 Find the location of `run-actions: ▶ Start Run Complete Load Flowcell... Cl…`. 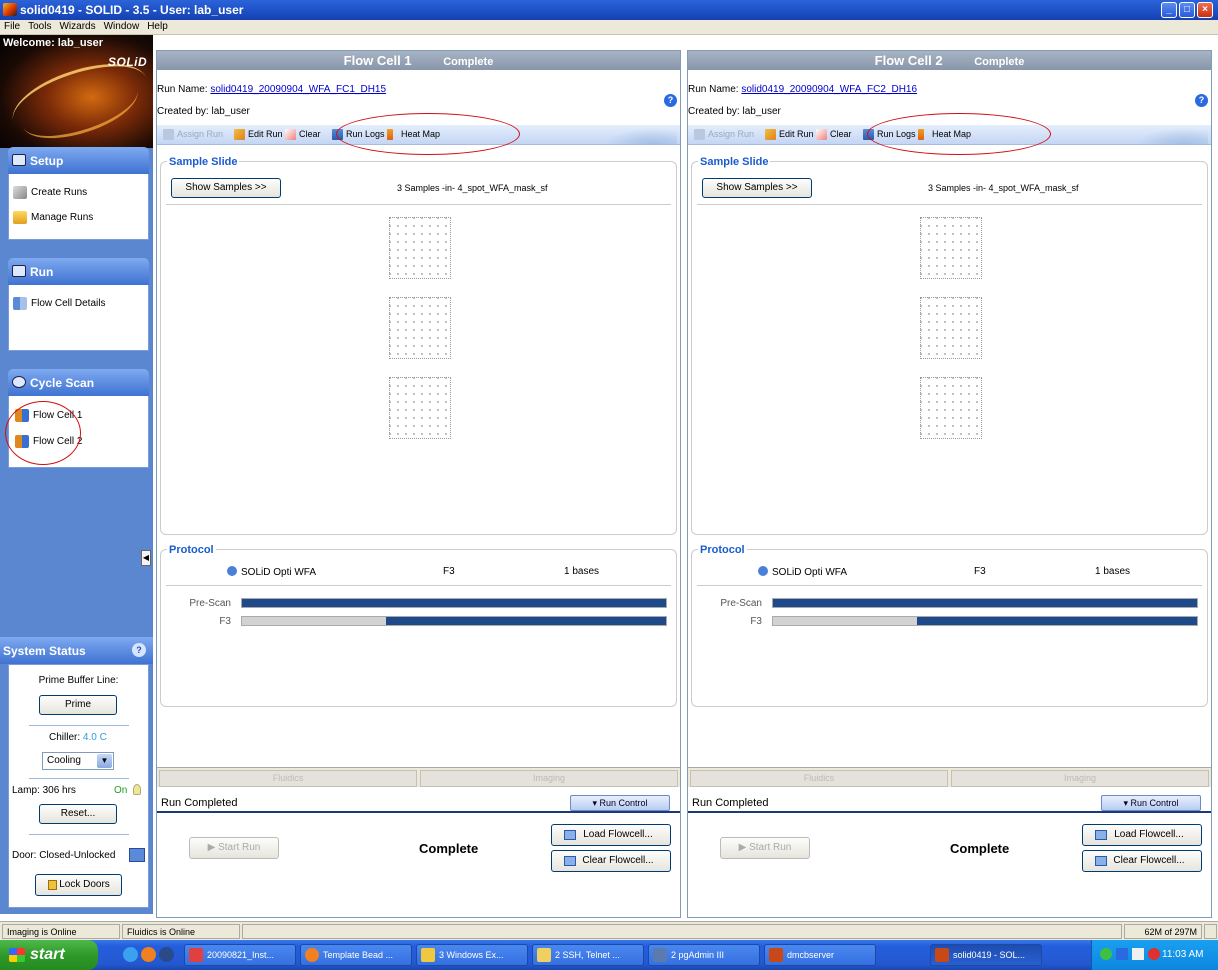

run-actions: ▶ Start Run Complete Load Flowcell... Cl… is located at coordinates (949, 866).